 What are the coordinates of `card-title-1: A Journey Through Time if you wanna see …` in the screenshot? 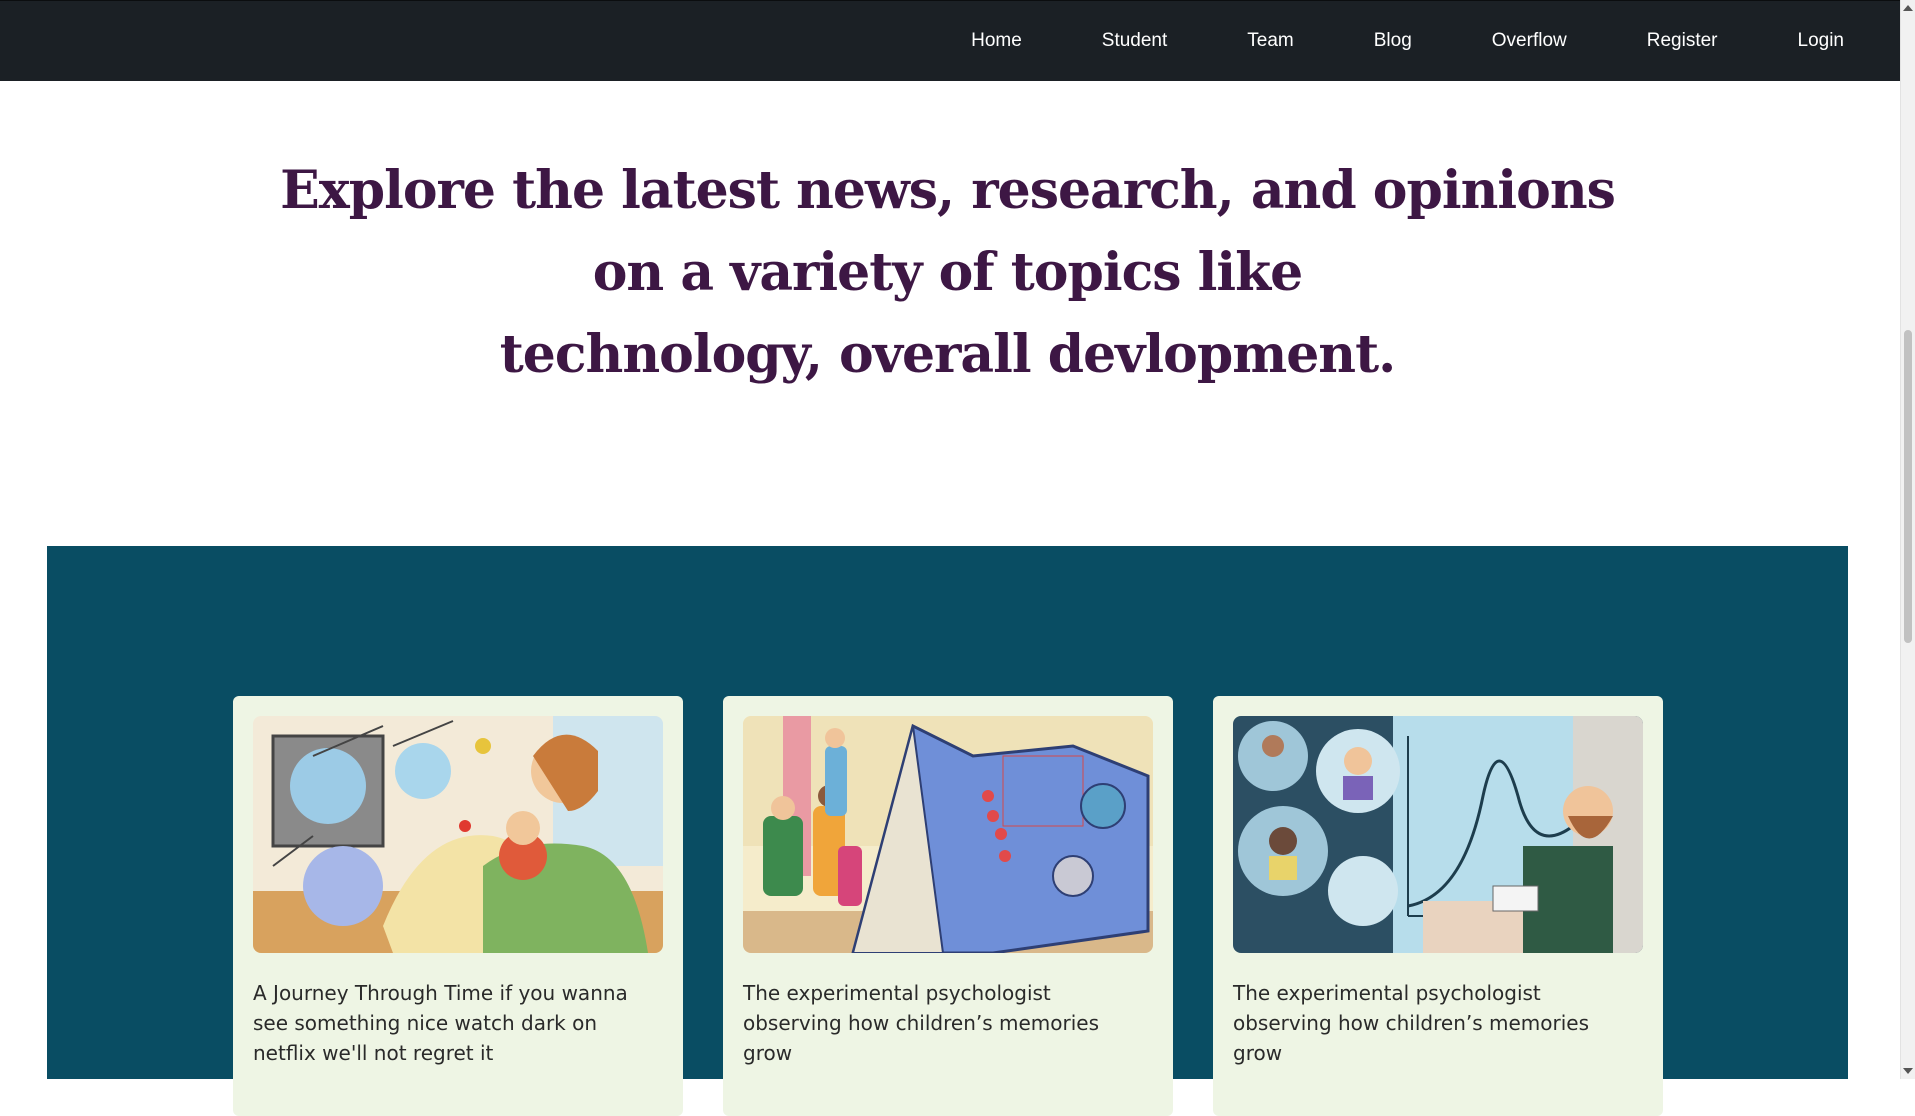 It's located at (458, 1023).